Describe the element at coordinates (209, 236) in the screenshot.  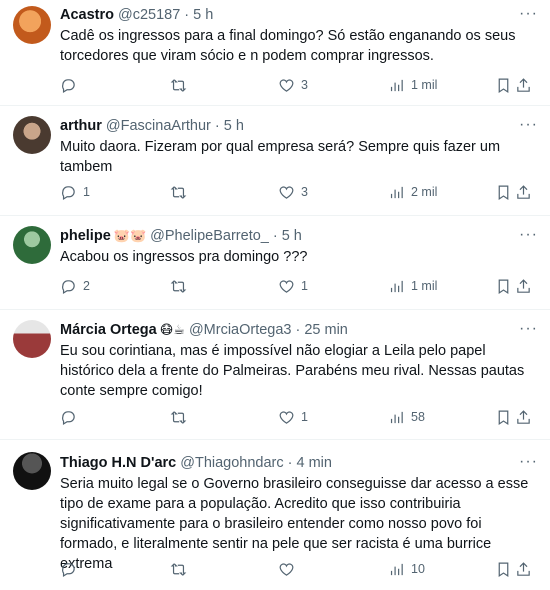
I see `author-handle: @PhelipeBarreto_` at that location.